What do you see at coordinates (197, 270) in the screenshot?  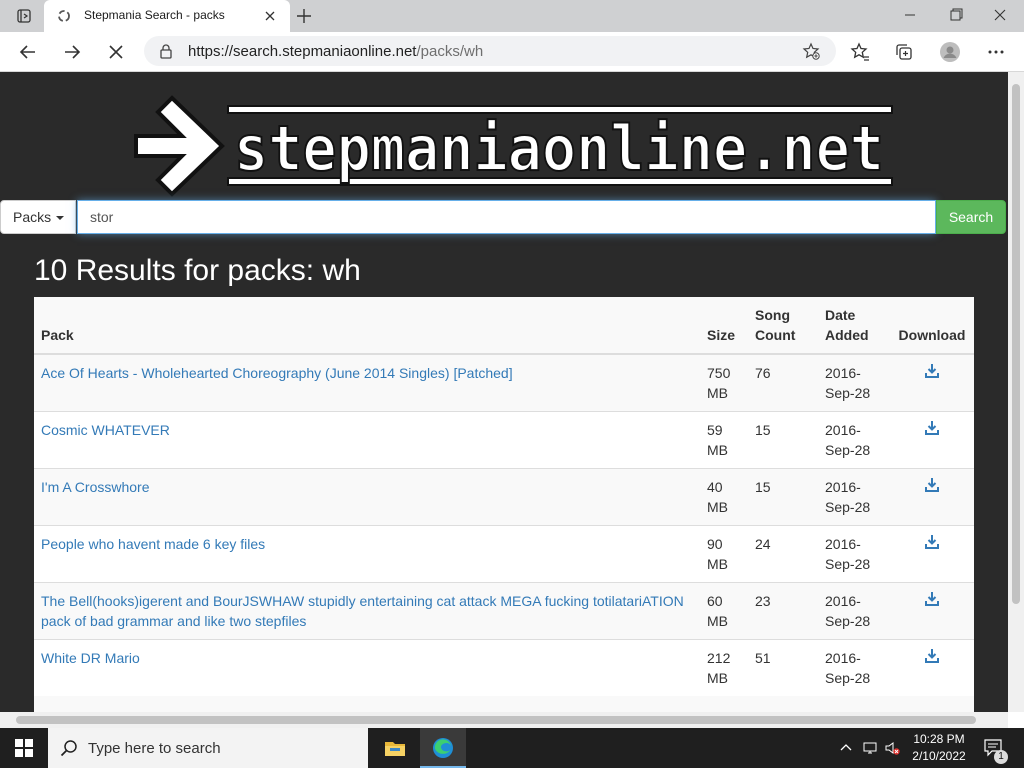 I see `results-heading: 10 Results for packs: wh` at bounding box center [197, 270].